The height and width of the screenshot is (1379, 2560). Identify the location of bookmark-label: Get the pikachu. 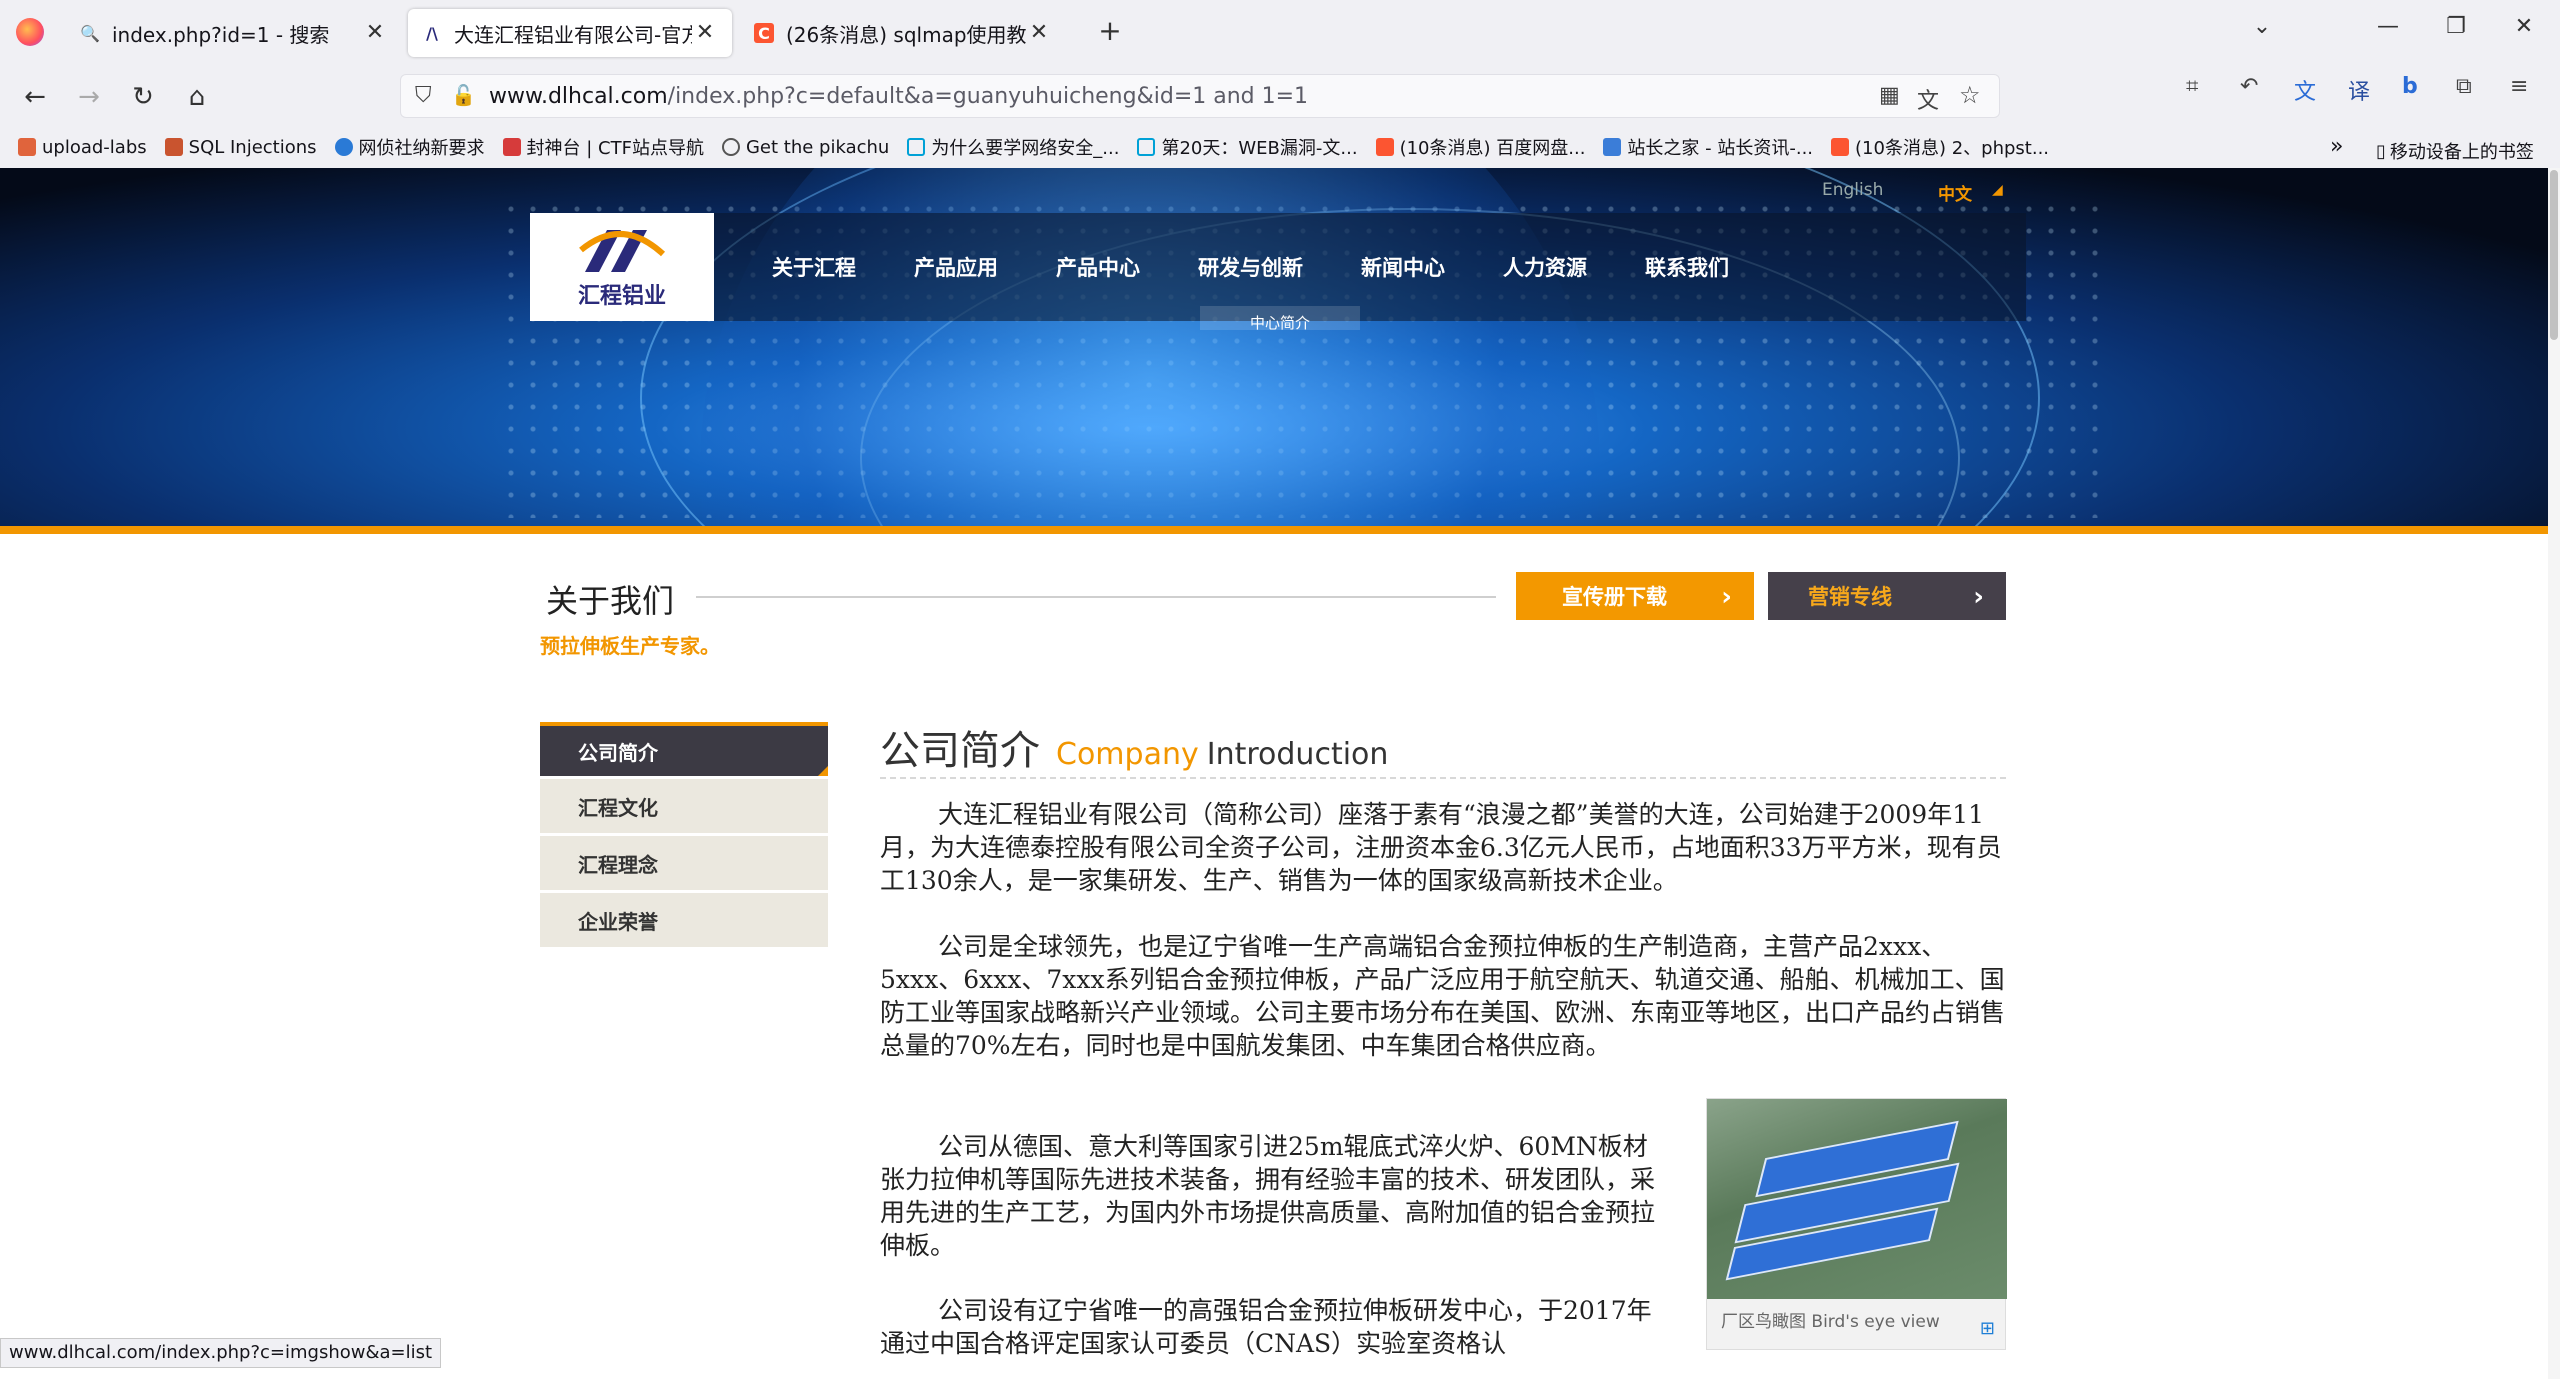
(817, 147).